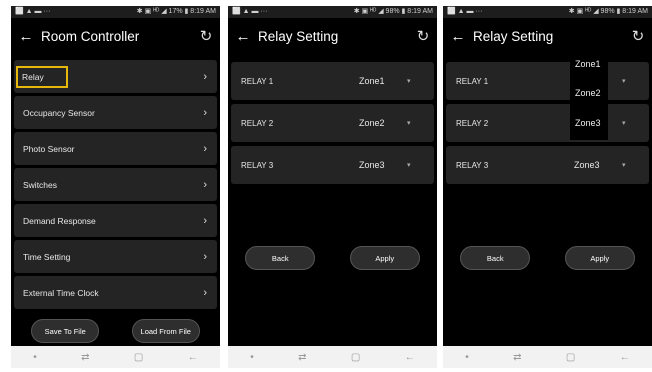  I want to click on menu-item-label: Demand Response, so click(59, 220).